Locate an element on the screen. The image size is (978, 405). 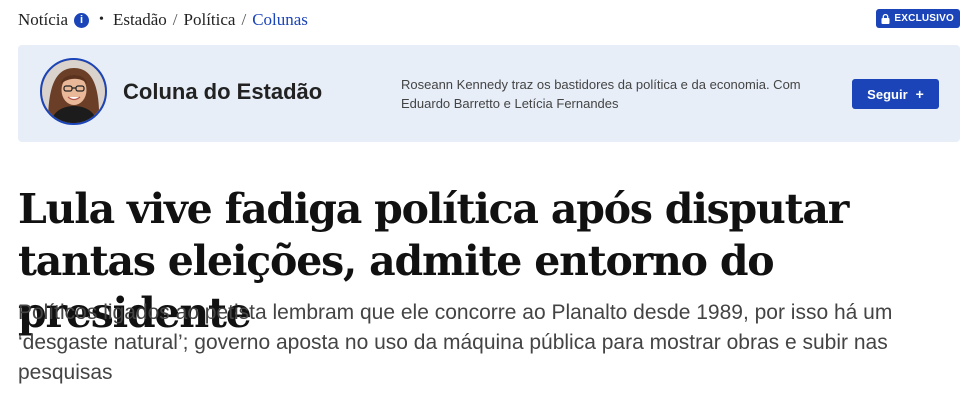
avatar is located at coordinates (73, 91).